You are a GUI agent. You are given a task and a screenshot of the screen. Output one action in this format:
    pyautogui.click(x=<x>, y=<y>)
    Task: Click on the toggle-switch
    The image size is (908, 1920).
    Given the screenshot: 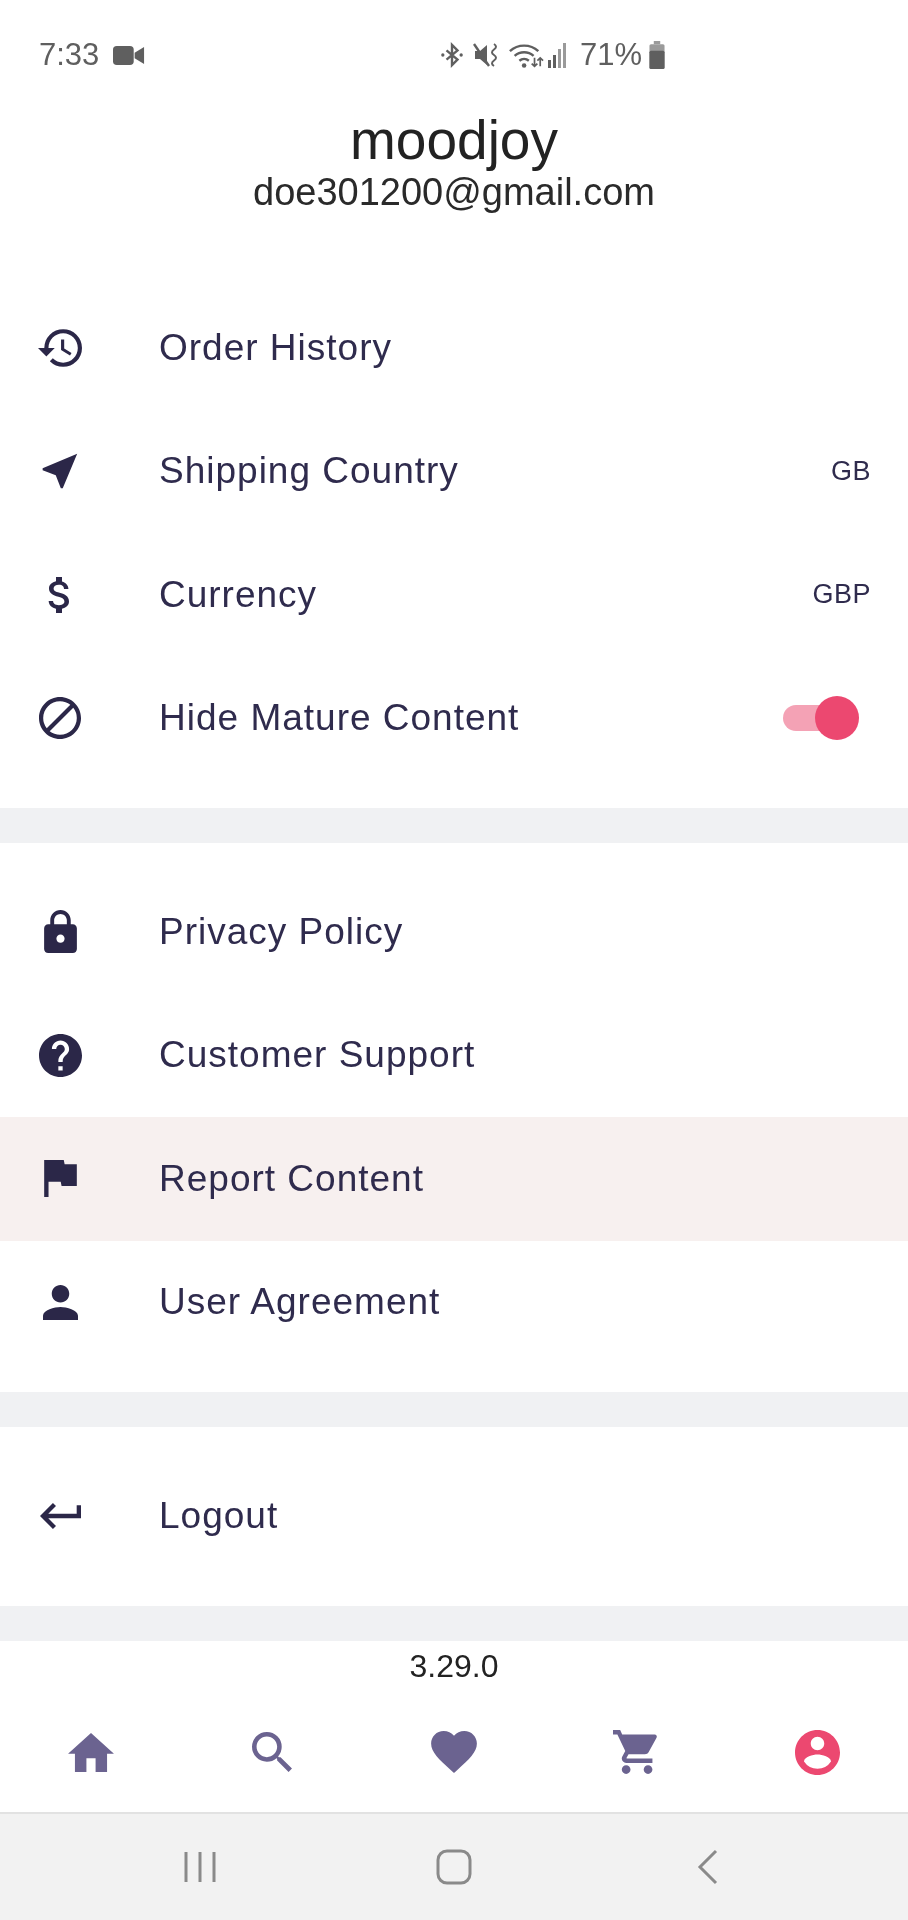 What is the action you would take?
    pyautogui.click(x=821, y=718)
    